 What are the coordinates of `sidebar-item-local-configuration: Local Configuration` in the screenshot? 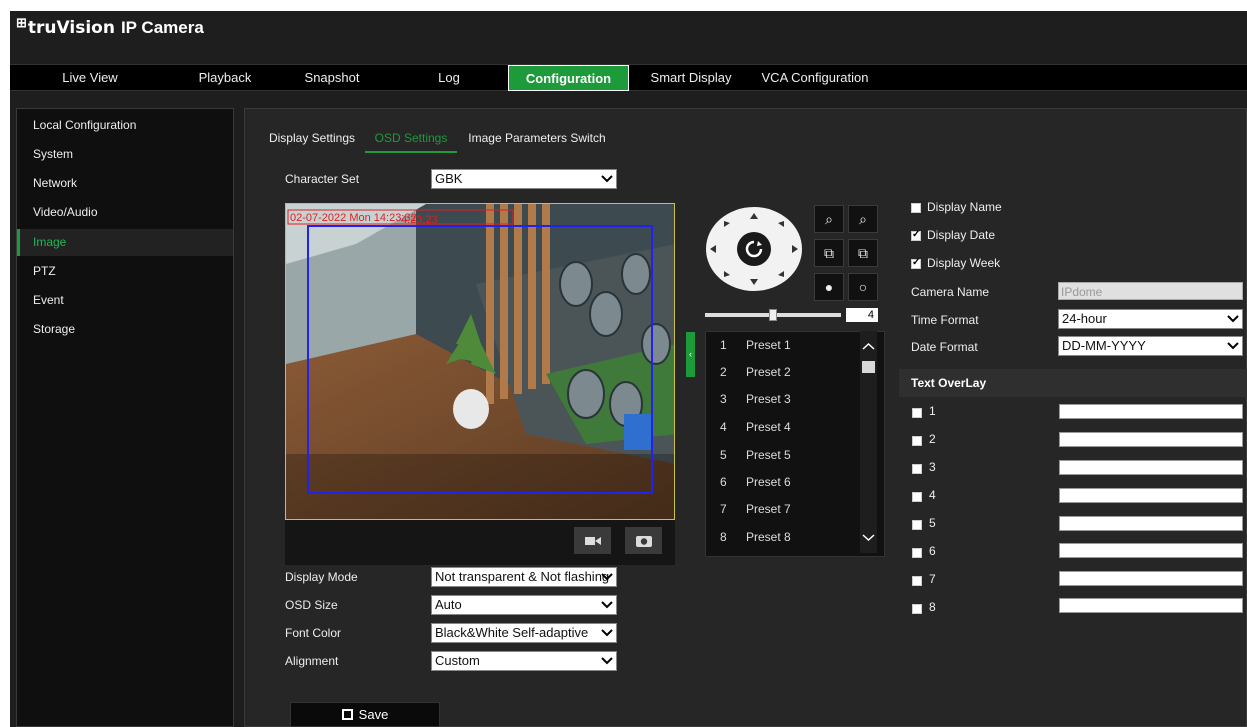 It's located at (125, 125).